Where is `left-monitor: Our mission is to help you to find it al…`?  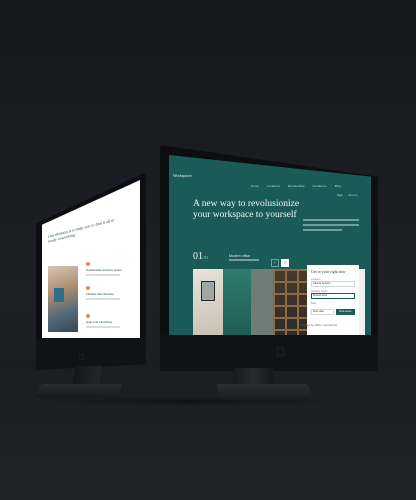
left-monitor: Our mission is to help you to find it al… is located at coordinates (92, 272).